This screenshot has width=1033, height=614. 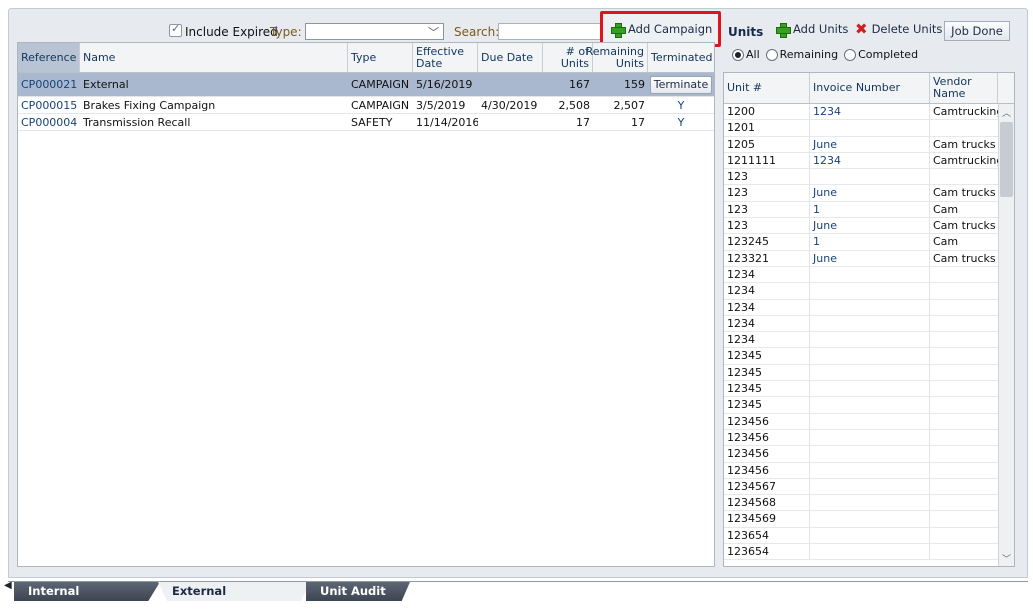 What do you see at coordinates (380, 57) in the screenshot?
I see `column-header-type: Type` at bounding box center [380, 57].